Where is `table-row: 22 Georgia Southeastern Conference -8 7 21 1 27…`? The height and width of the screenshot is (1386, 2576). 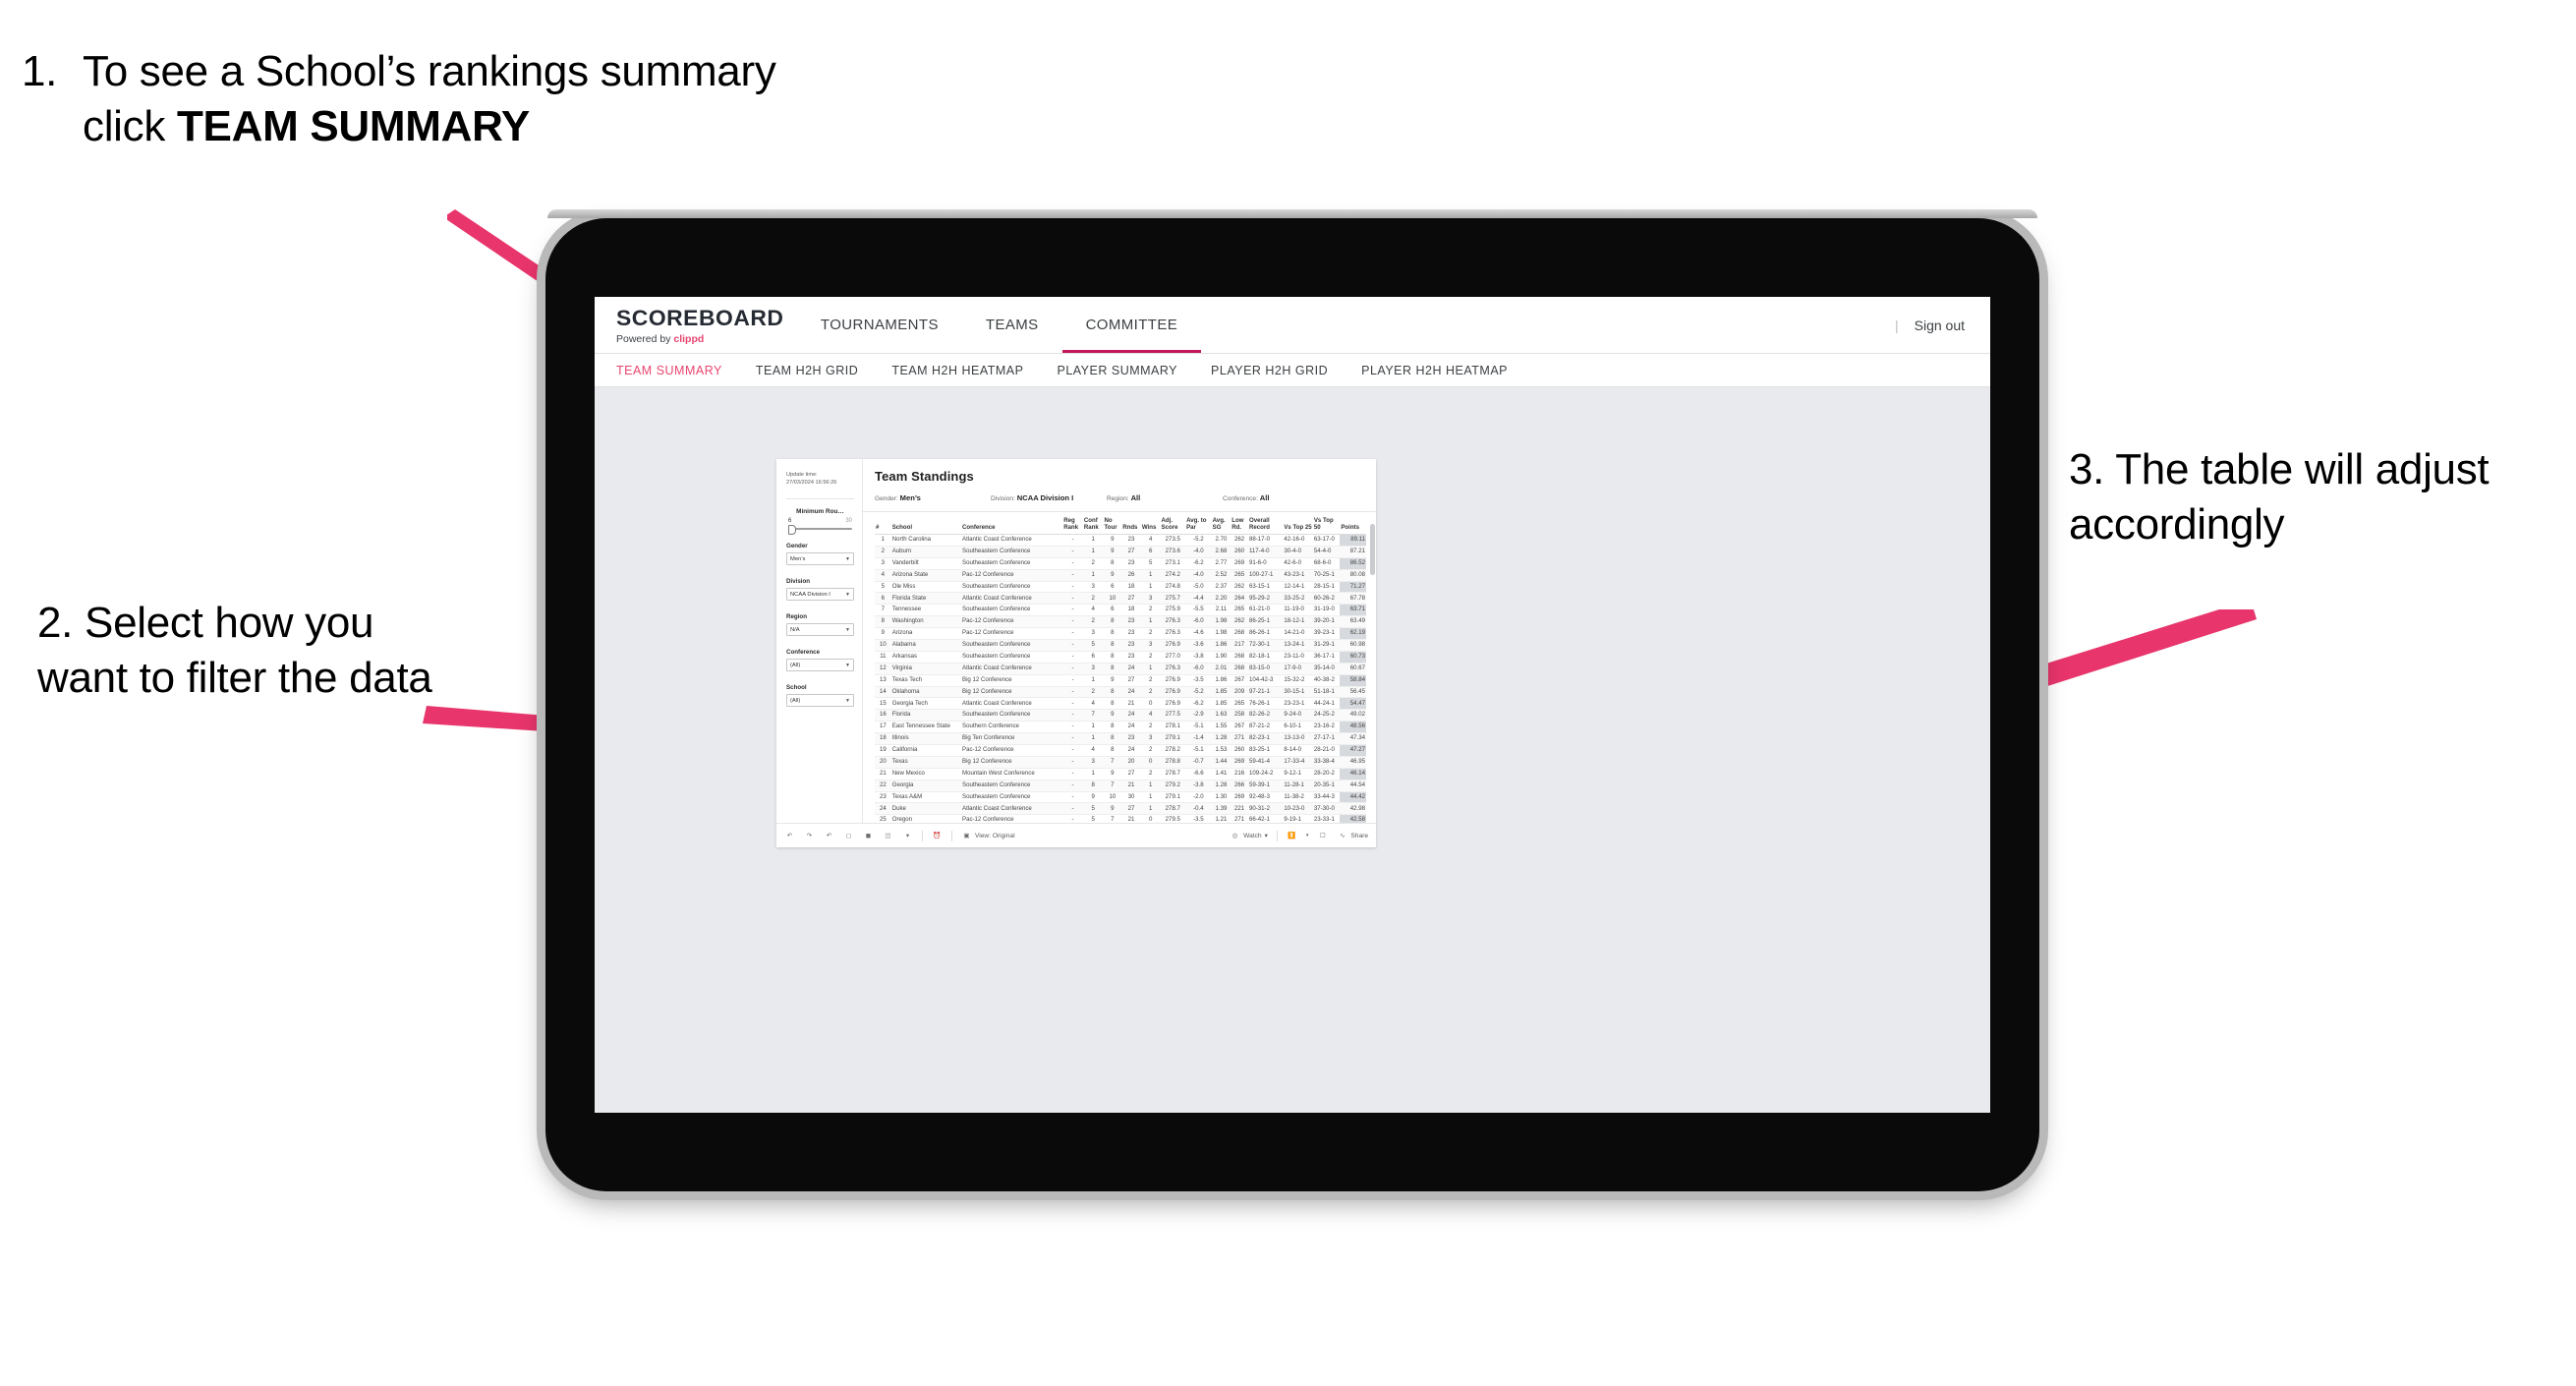 table-row: 22 Georgia Southeastern Conference -8 7 21 1 27… is located at coordinates (1120, 786).